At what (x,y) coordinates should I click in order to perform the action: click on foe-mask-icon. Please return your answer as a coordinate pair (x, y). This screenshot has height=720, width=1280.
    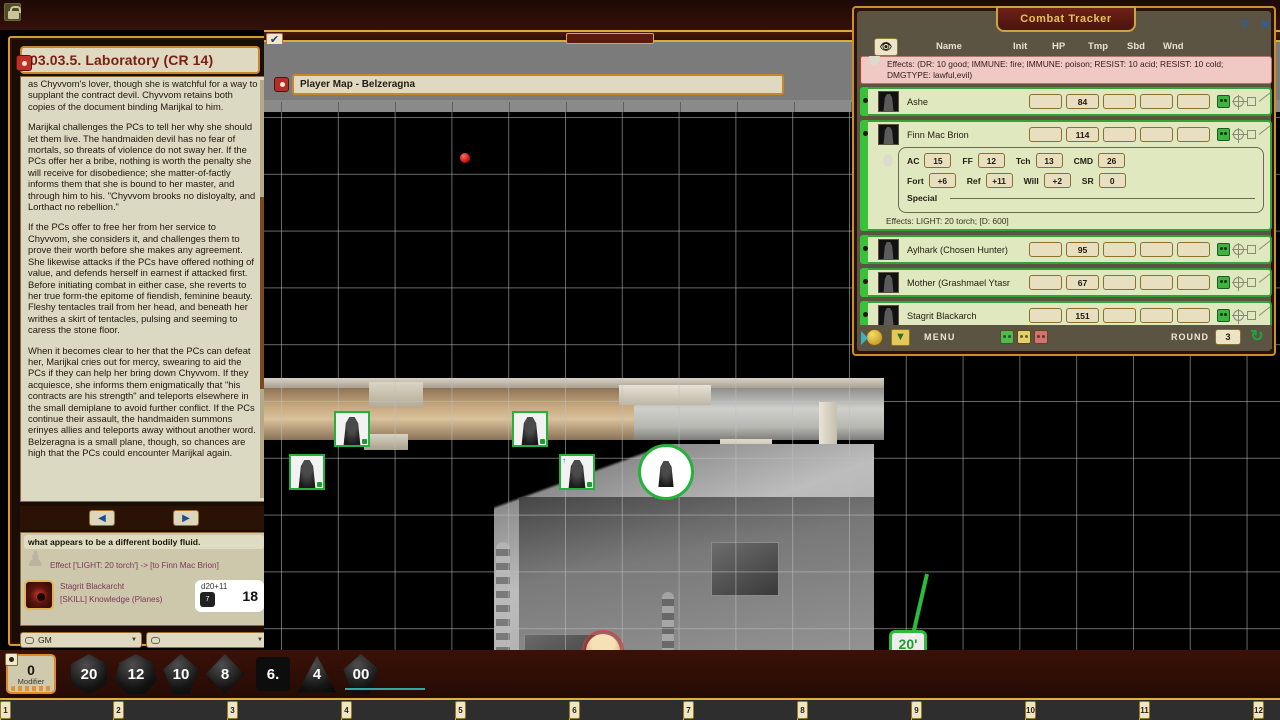
    Looking at the image, I should click on (1040, 337).